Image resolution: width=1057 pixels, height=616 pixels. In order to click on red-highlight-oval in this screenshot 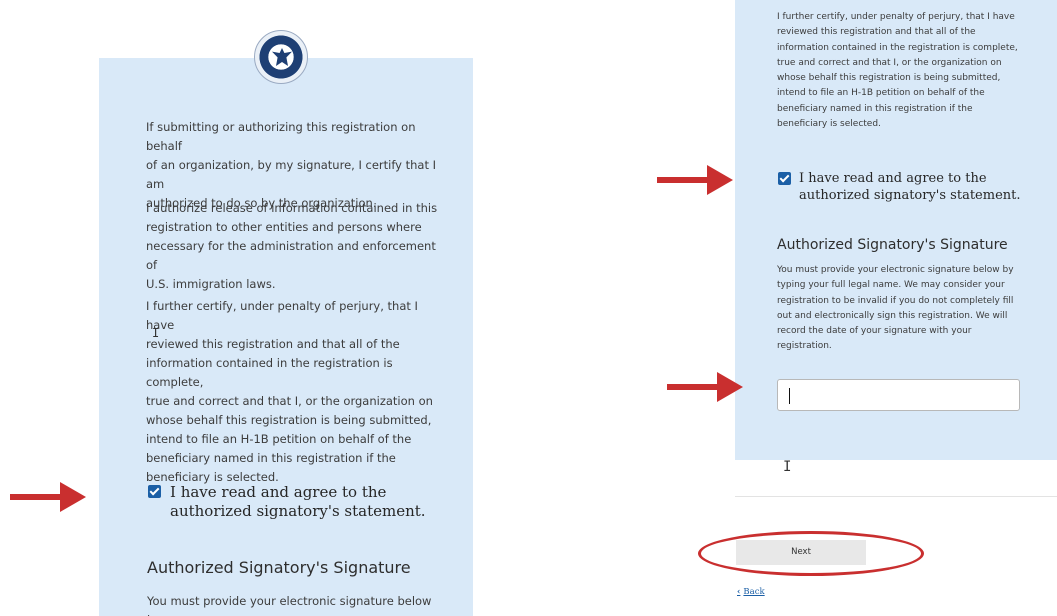, I will do `click(811, 553)`.